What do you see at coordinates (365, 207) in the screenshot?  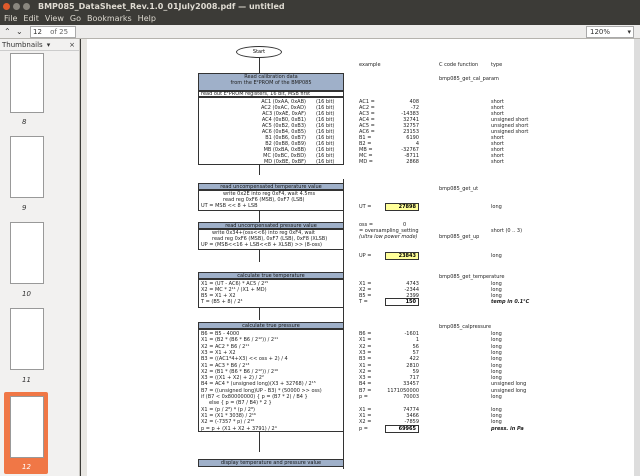 I see `example-label: UT =` at bounding box center [365, 207].